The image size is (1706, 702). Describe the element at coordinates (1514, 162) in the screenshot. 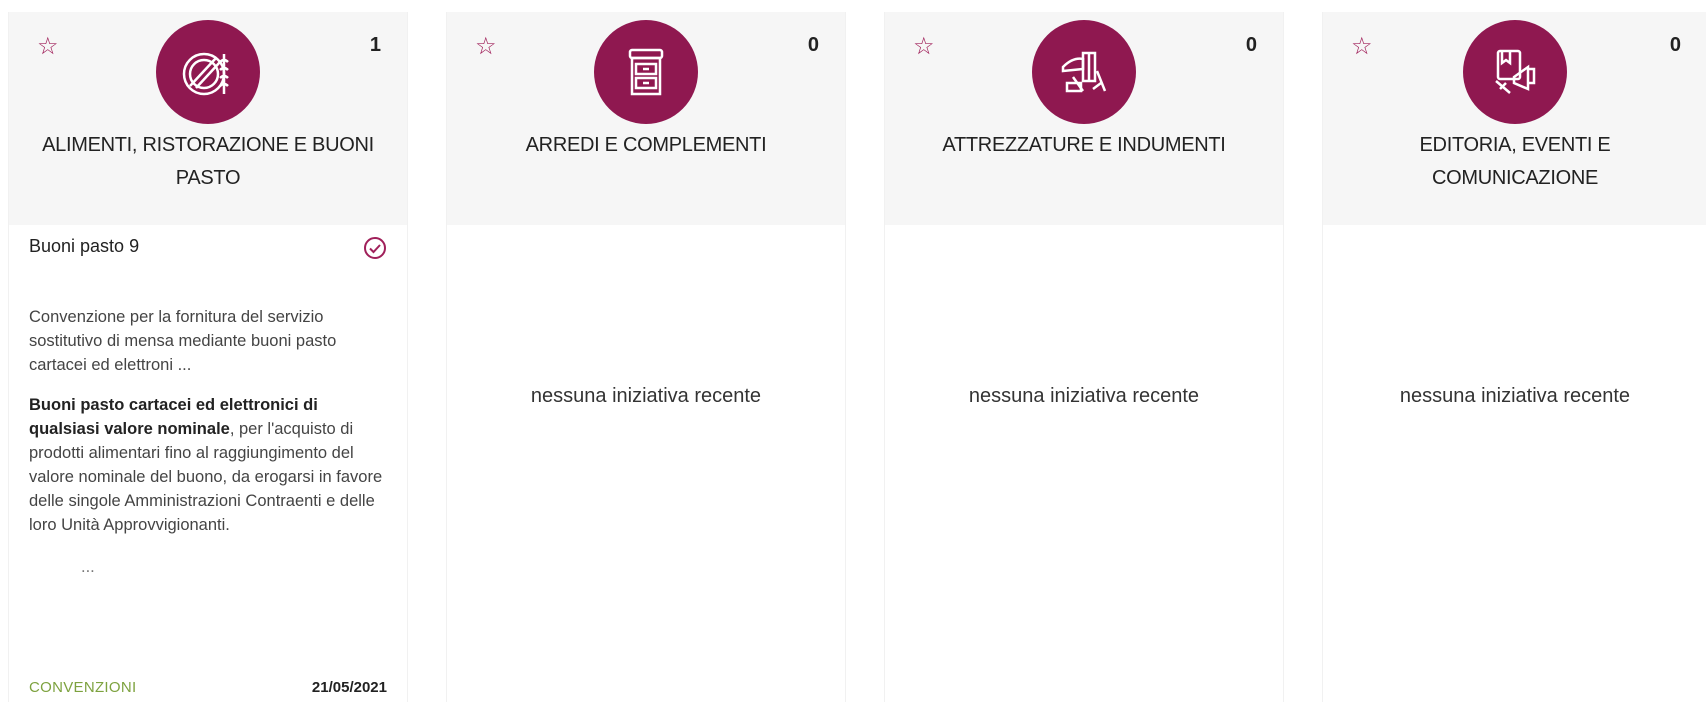

I see `category-title: EDITORIA, EVENTI E COMUNICAZIONE` at that location.